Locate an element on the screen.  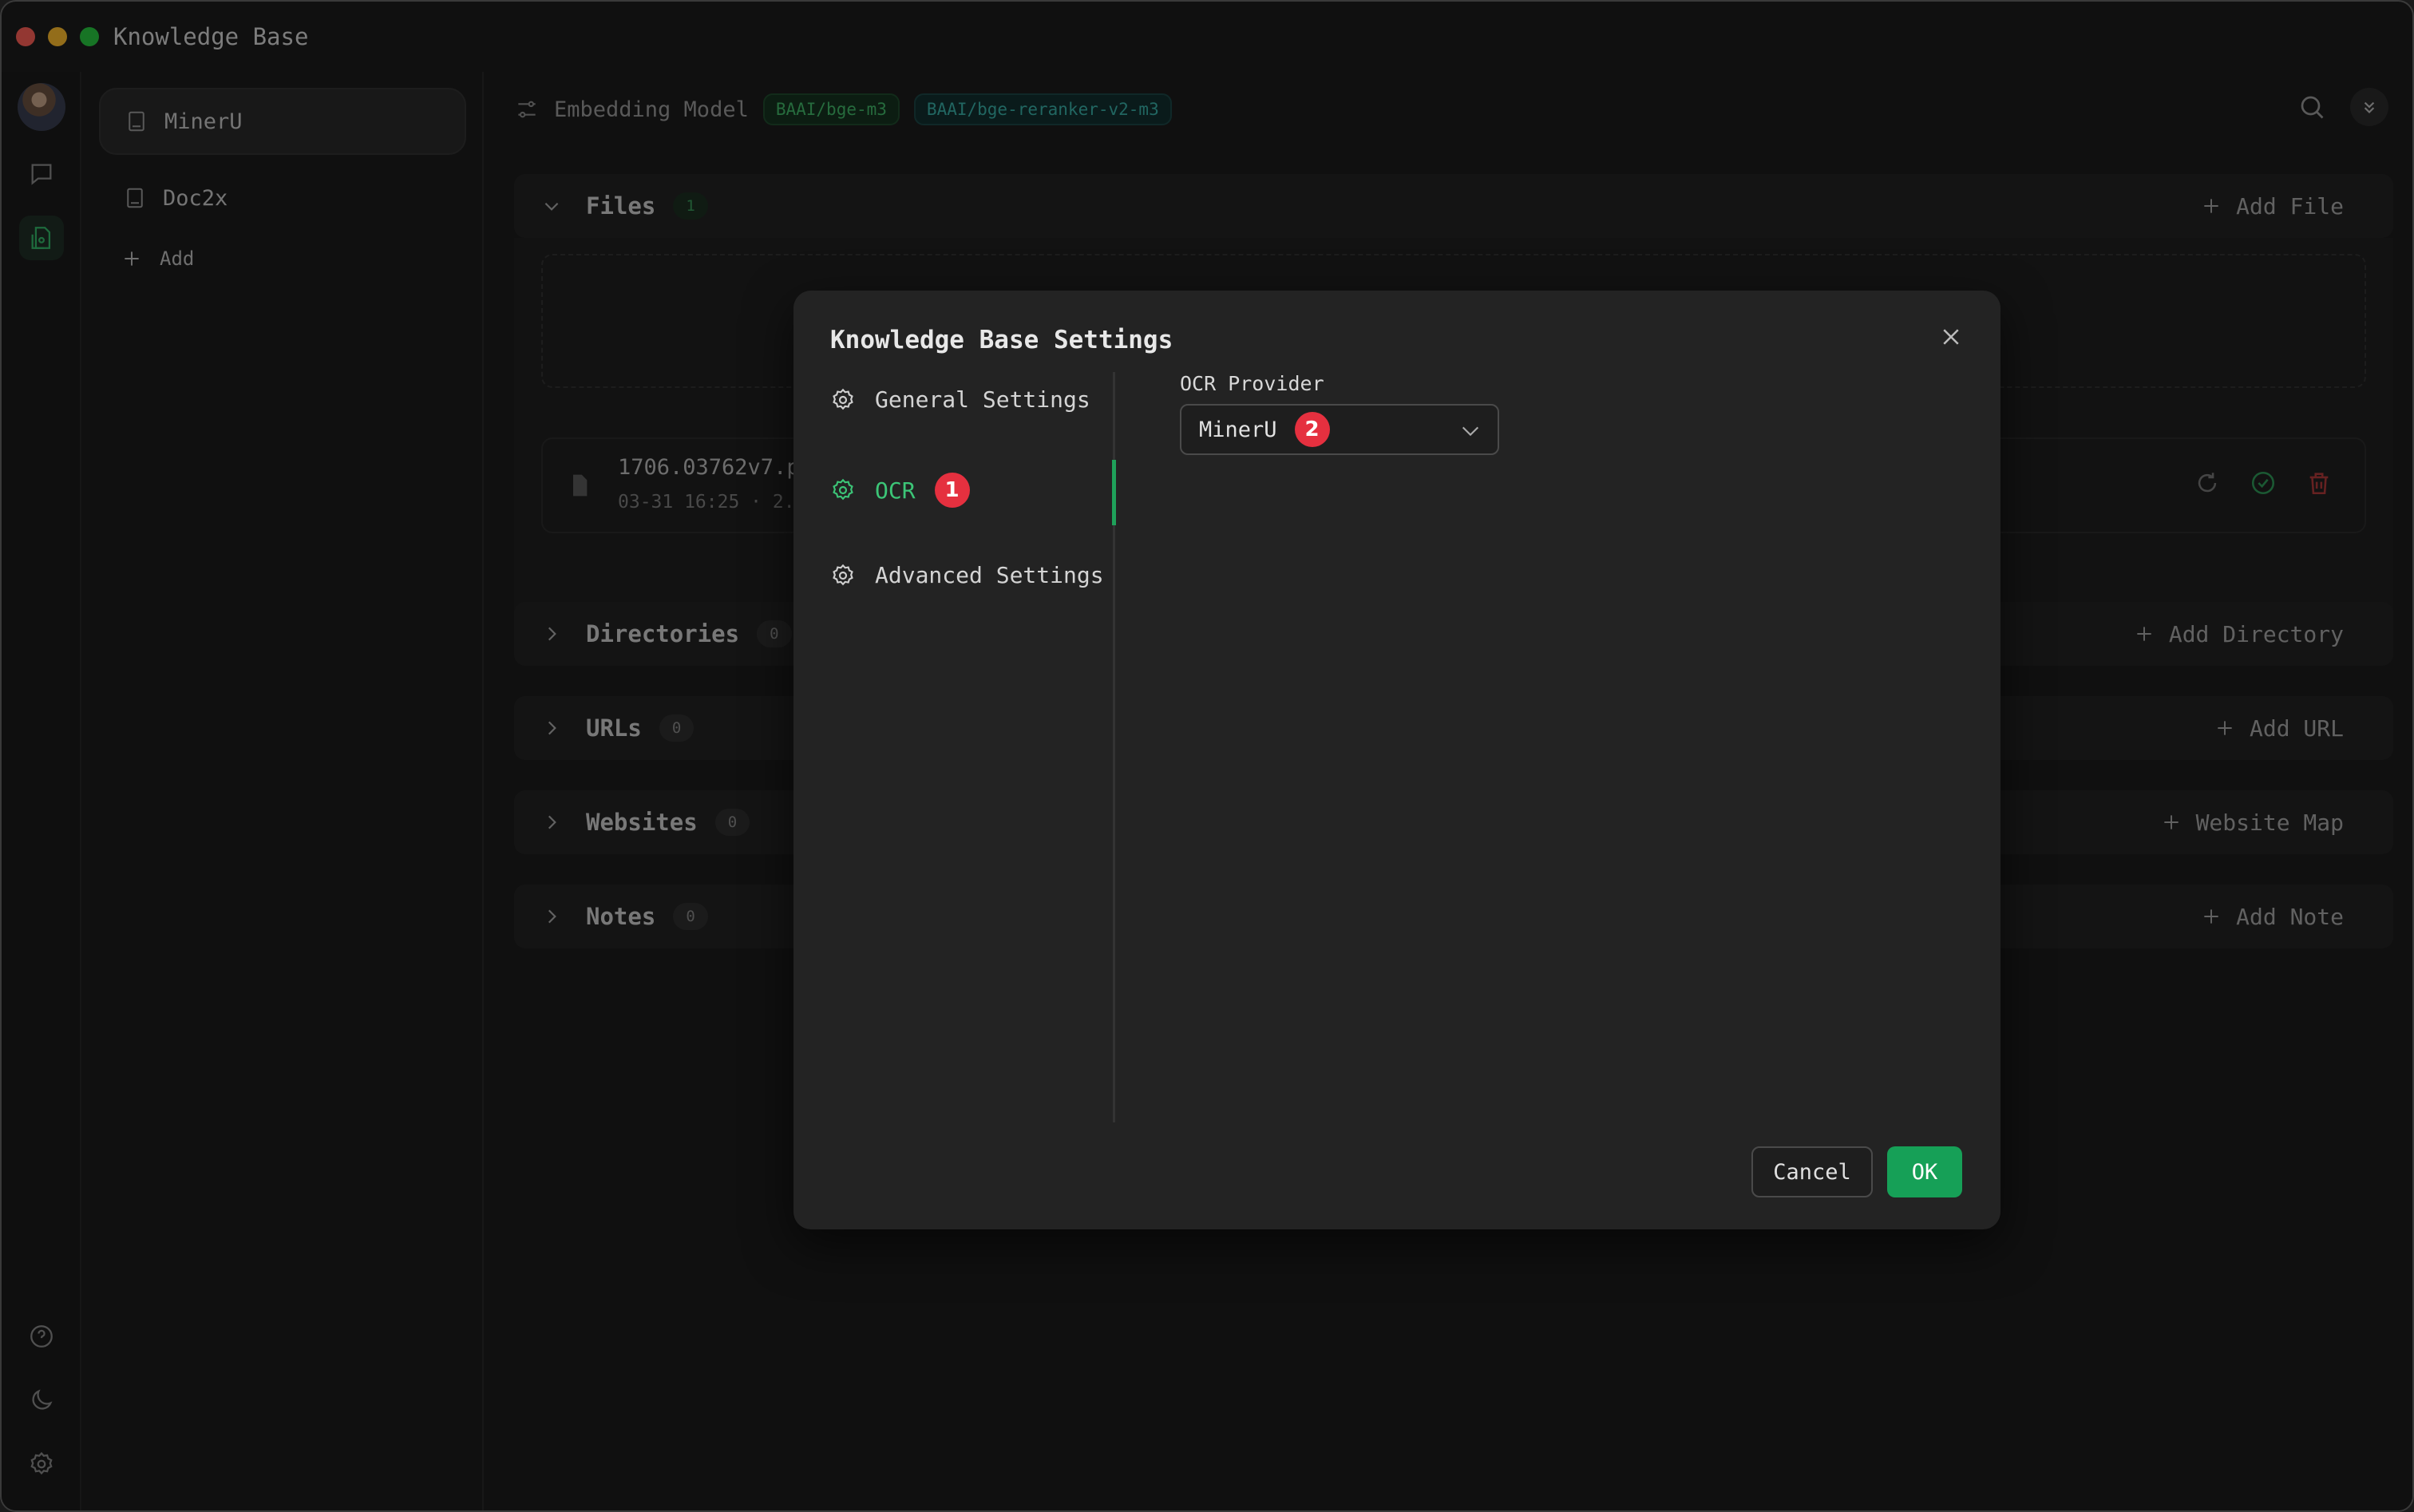
close-icon is located at coordinates (1951, 337).